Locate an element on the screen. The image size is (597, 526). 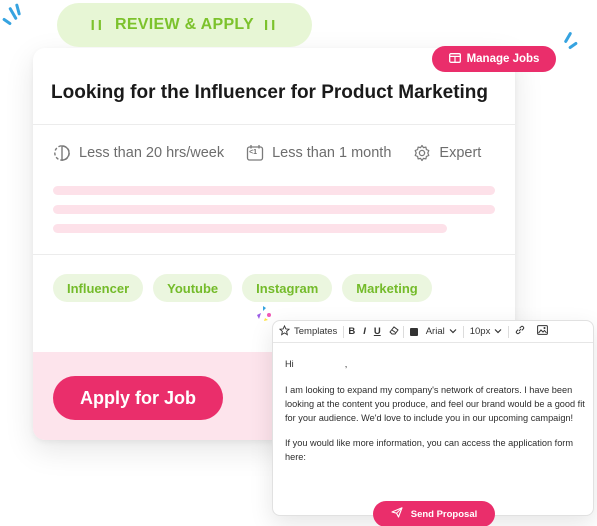
size-select: 10px is located at coordinates (486, 331).